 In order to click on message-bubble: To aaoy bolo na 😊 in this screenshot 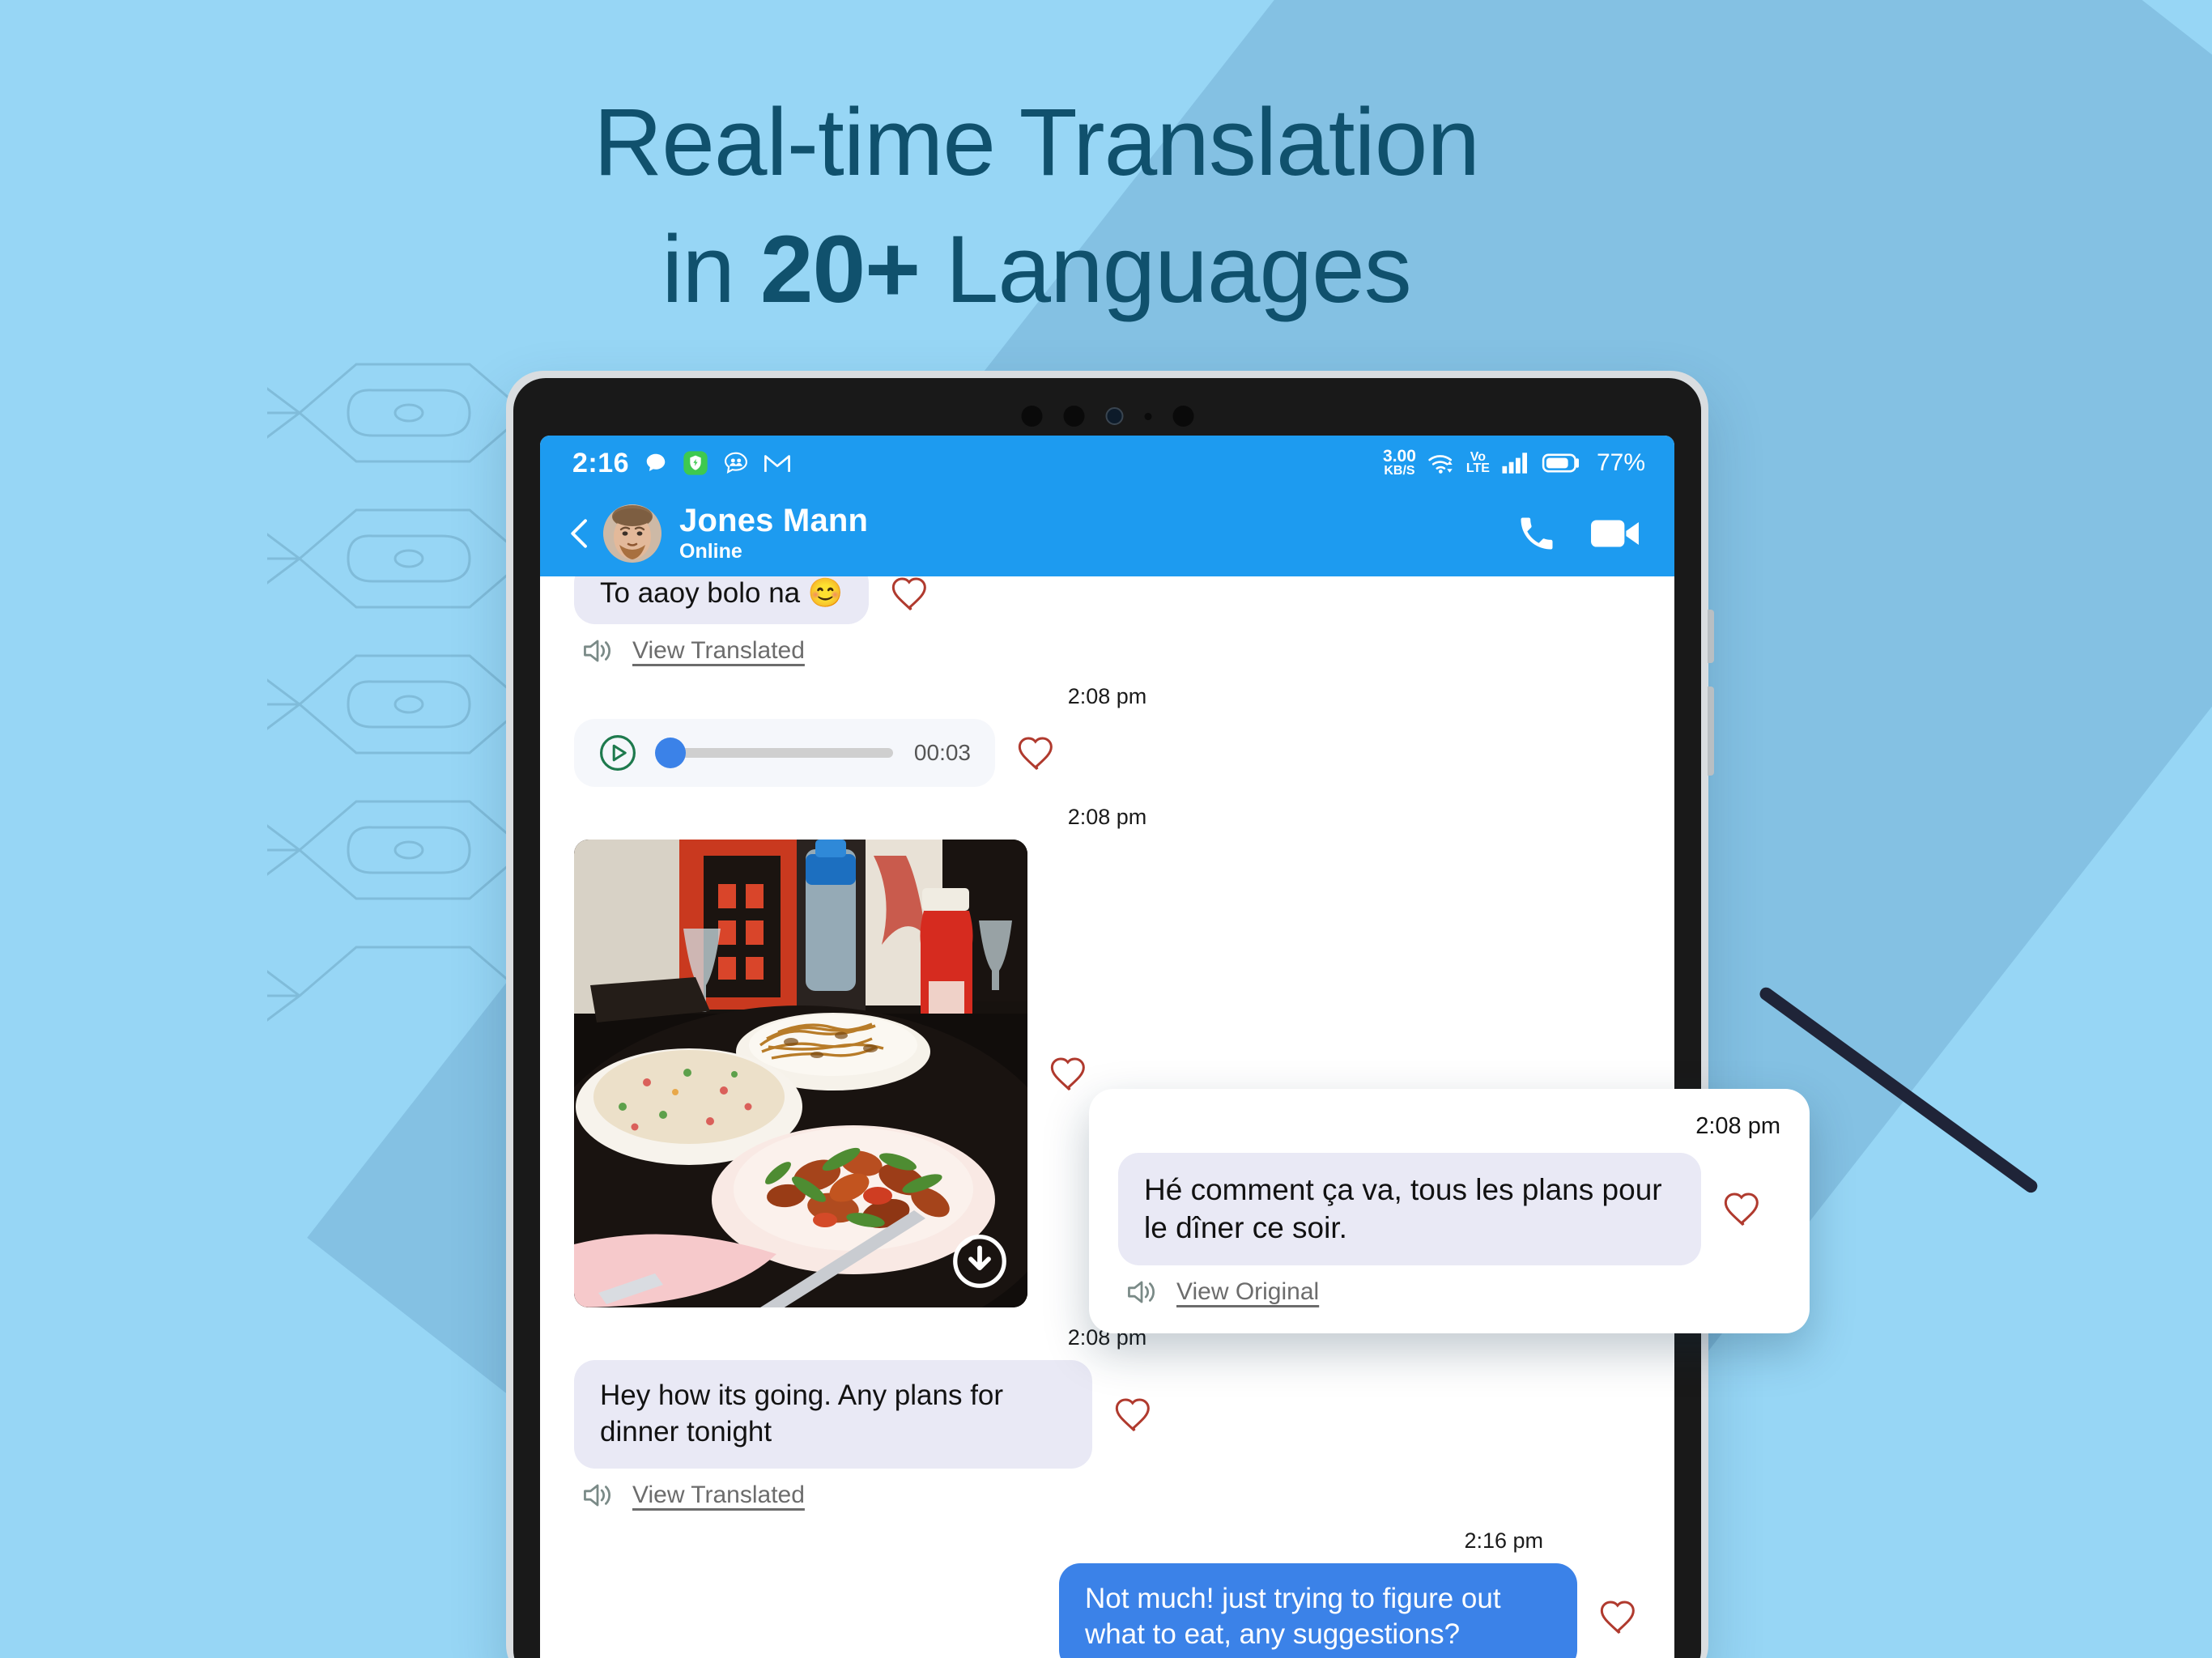, I will do `click(722, 600)`.